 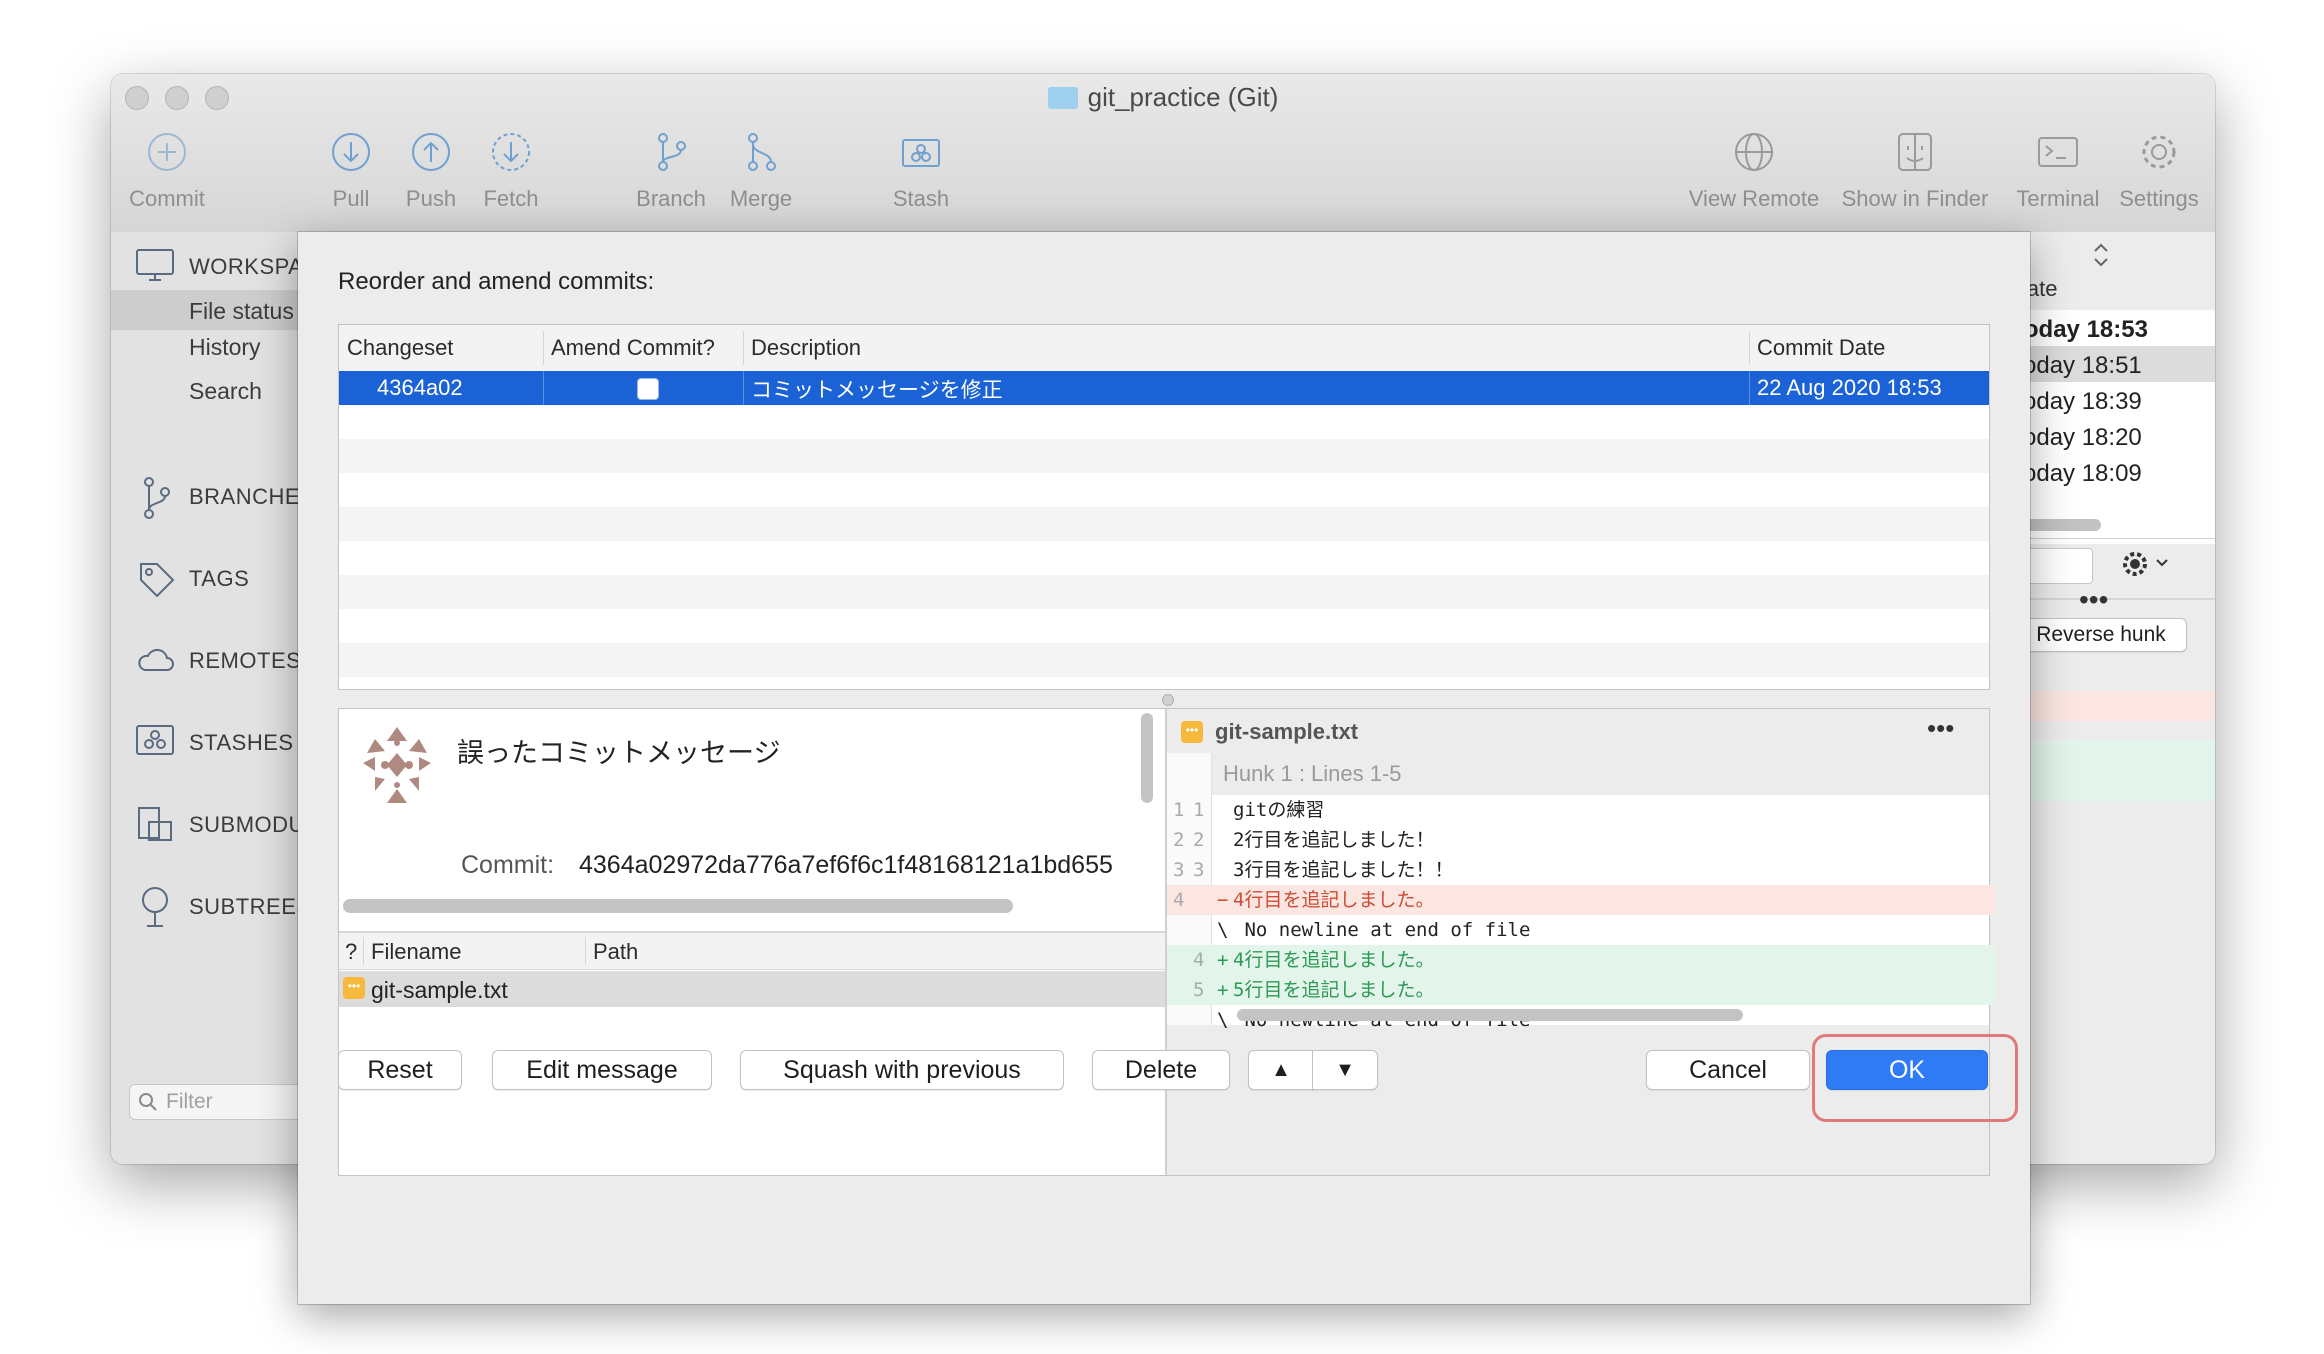 I want to click on show-in-finder-toolbar-button: Show in Finder, so click(x=1915, y=171).